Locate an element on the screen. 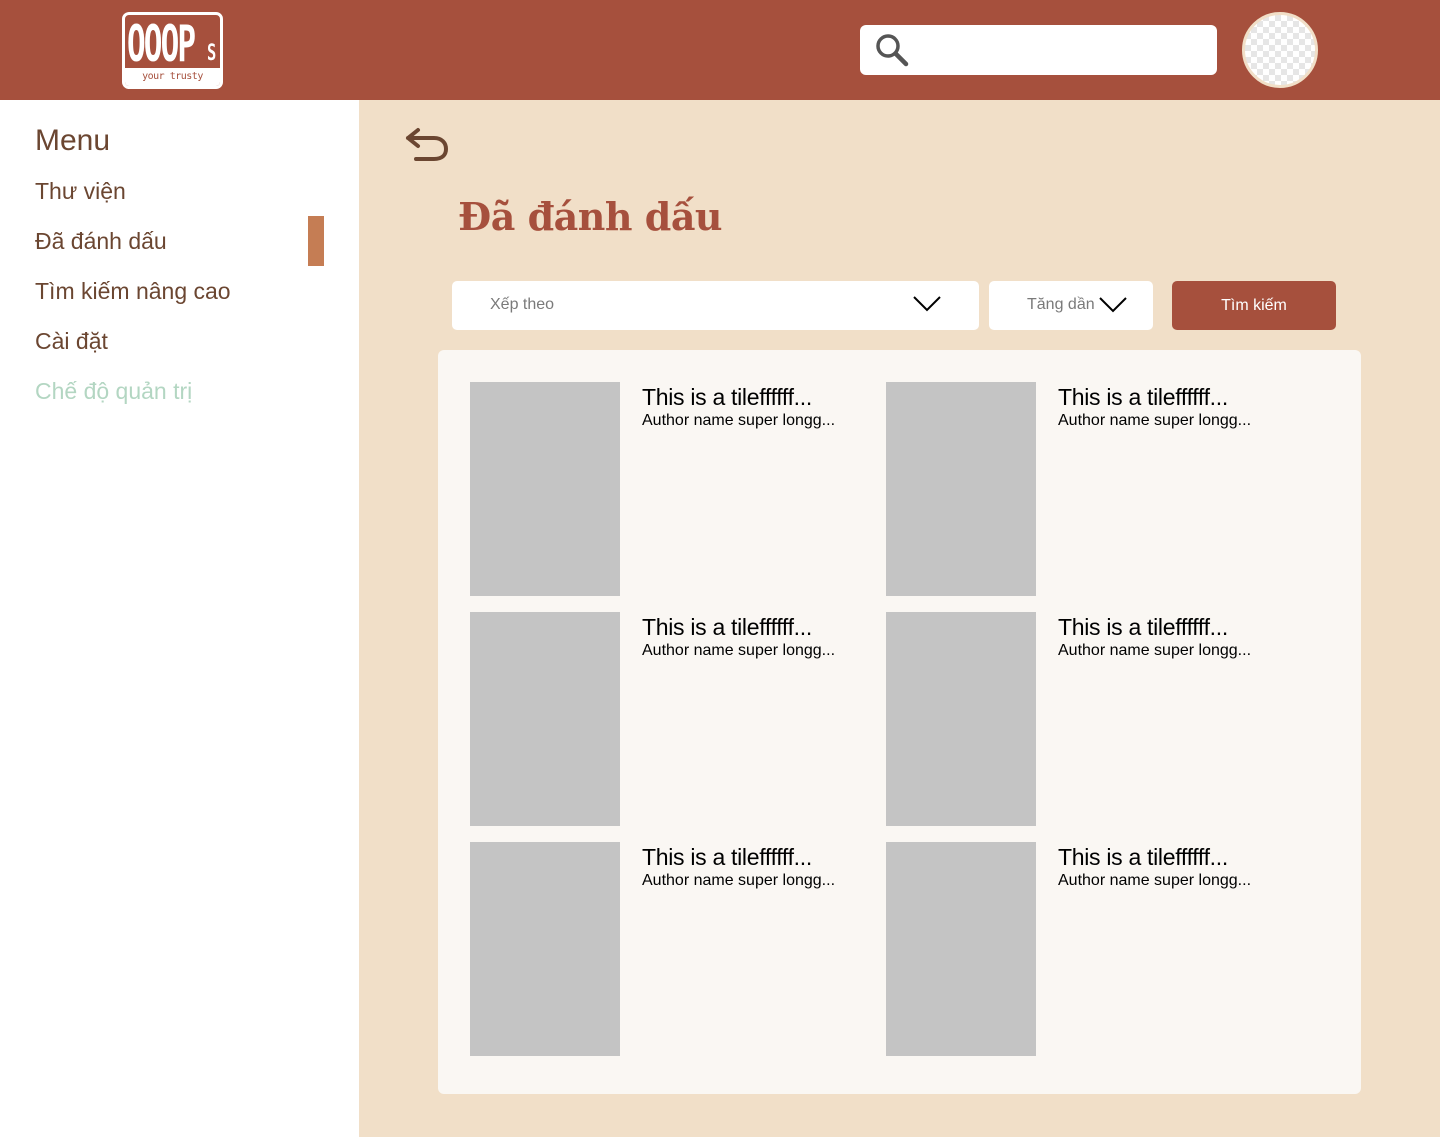 The width and height of the screenshot is (1440, 1137). sidebar-item-bookmarks: Đã đánh dấu is located at coordinates (101, 241).